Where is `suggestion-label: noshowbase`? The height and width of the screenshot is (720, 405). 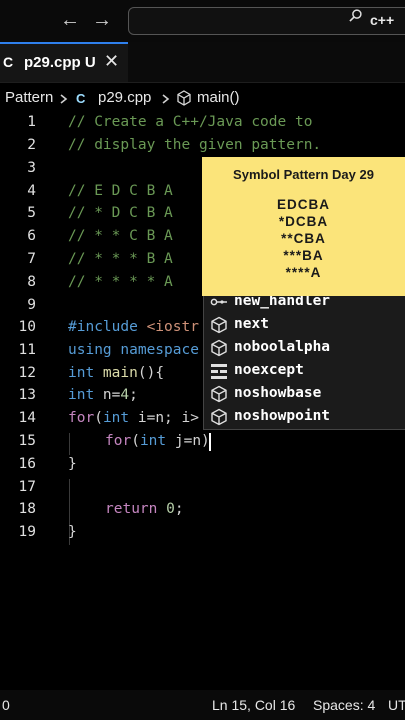
suggestion-label: noshowbase is located at coordinates (278, 393).